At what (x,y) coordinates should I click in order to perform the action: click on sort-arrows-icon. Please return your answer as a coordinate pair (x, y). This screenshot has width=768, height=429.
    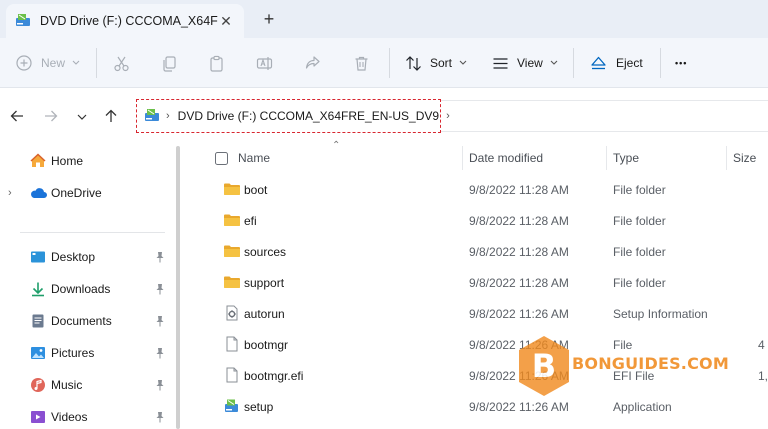
    Looking at the image, I should click on (413, 63).